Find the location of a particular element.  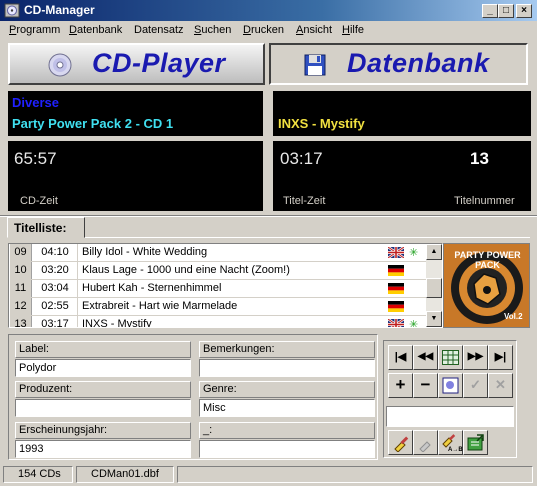

track-title-cell: INXS - Mystify is located at coordinates (117, 323).